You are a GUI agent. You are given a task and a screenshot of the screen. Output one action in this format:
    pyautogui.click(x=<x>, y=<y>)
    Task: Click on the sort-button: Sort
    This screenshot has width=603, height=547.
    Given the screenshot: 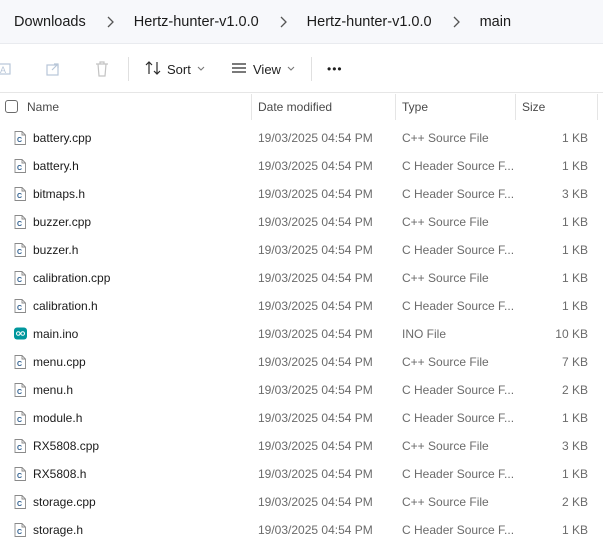 What is the action you would take?
    pyautogui.click(x=175, y=69)
    